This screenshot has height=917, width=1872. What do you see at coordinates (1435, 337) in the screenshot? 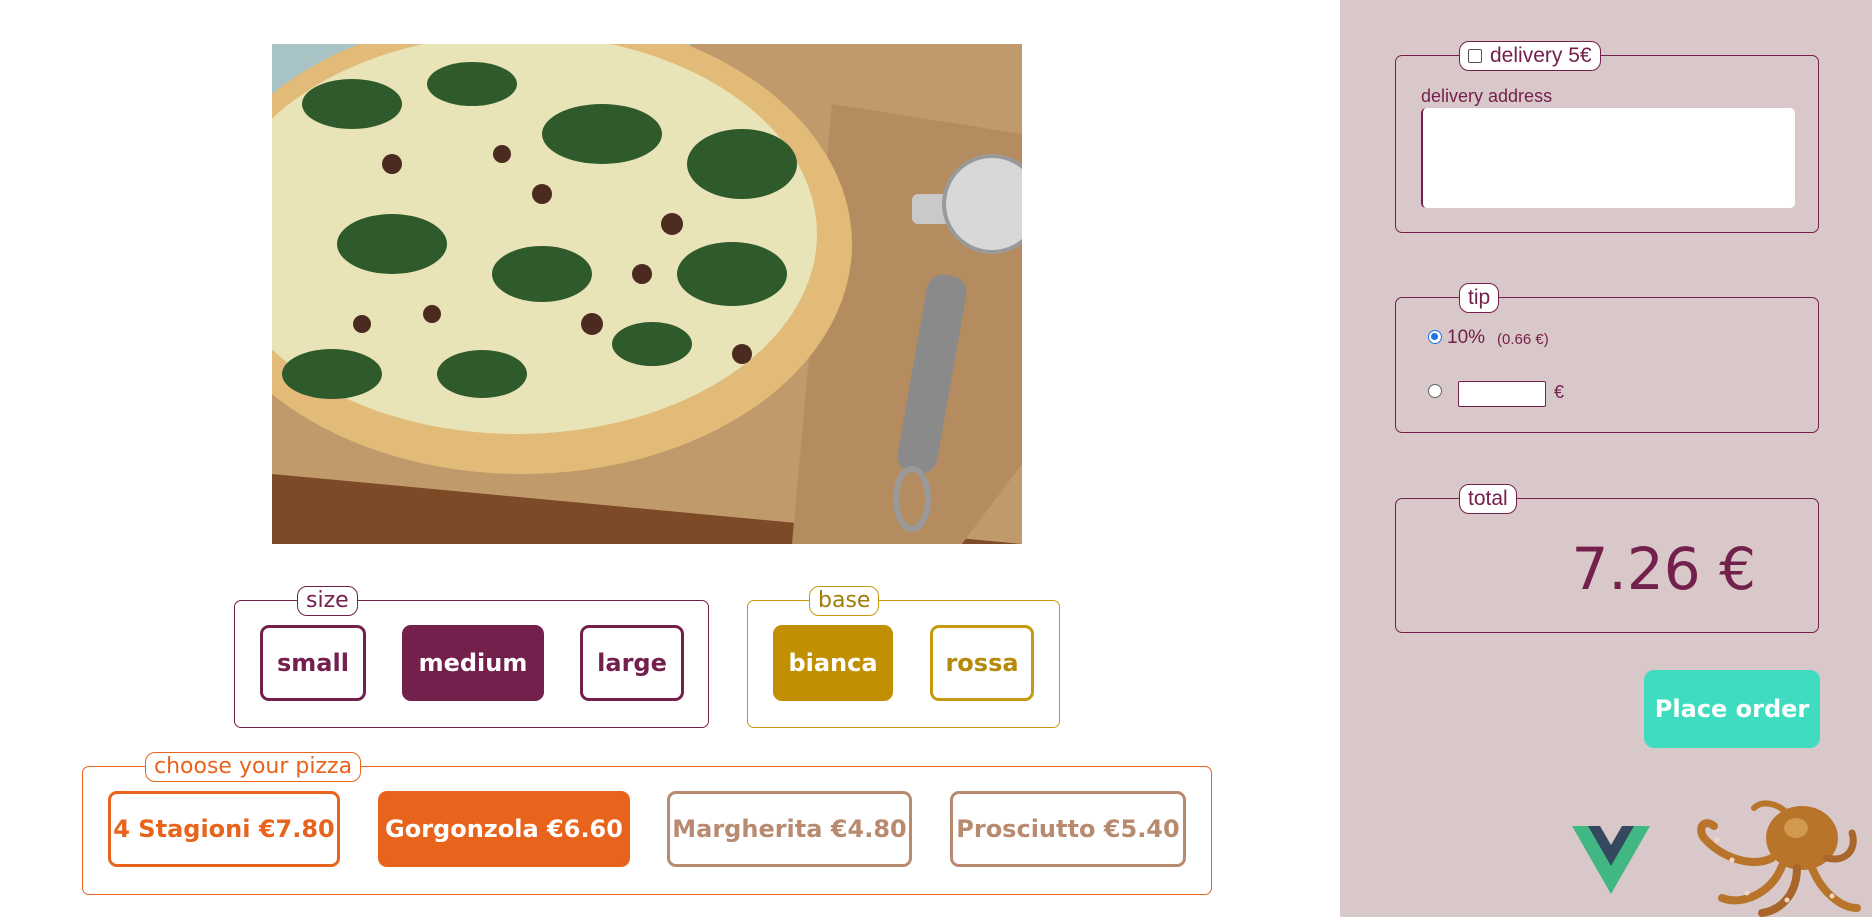
I see `tip-percent-radio` at bounding box center [1435, 337].